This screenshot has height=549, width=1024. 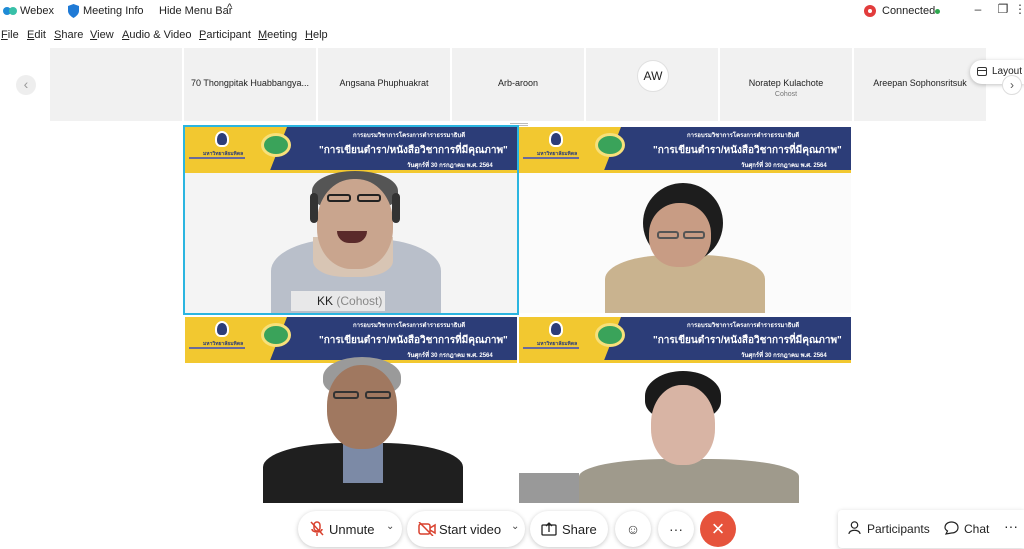 I want to click on share-button: Share, so click(x=569, y=529).